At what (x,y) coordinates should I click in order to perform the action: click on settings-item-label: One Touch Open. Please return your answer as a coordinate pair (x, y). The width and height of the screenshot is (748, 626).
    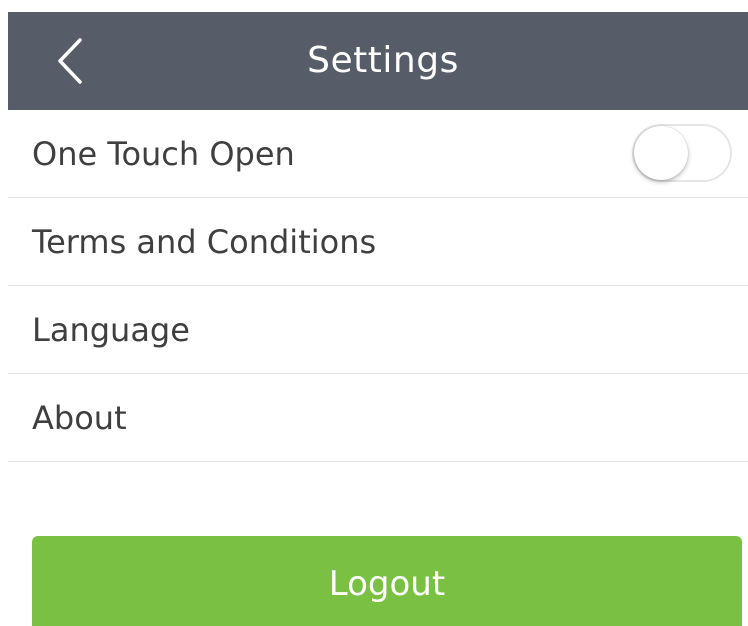
    Looking at the image, I should click on (163, 154).